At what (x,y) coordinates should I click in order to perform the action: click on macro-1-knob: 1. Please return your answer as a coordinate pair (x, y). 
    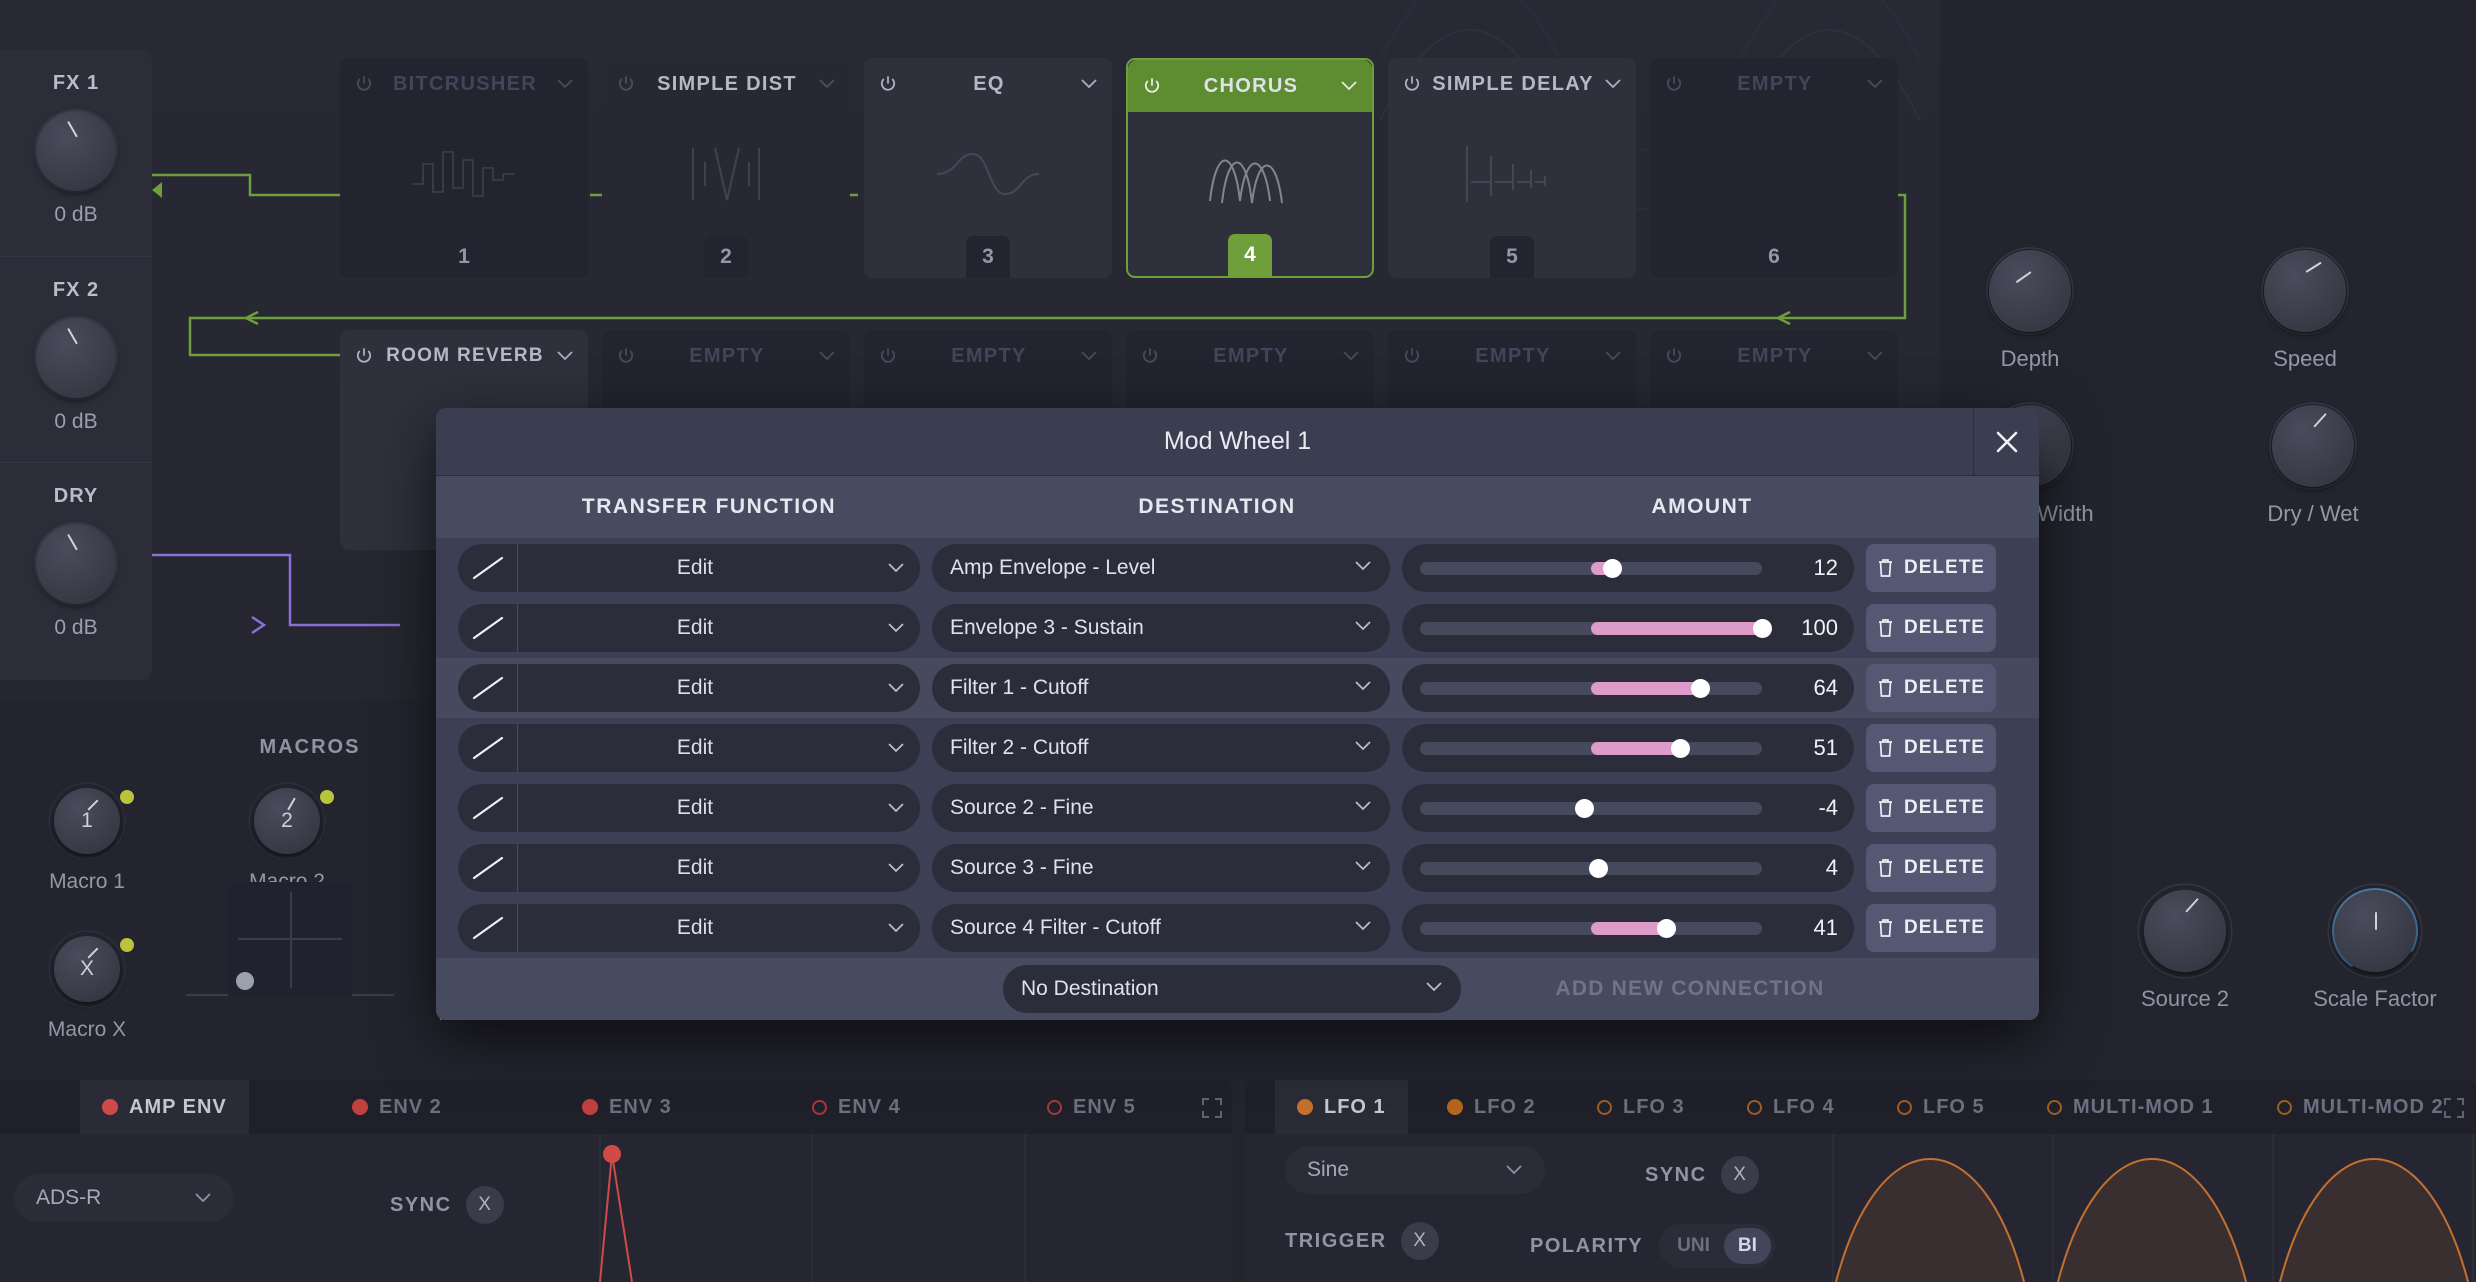
    Looking at the image, I should click on (87, 821).